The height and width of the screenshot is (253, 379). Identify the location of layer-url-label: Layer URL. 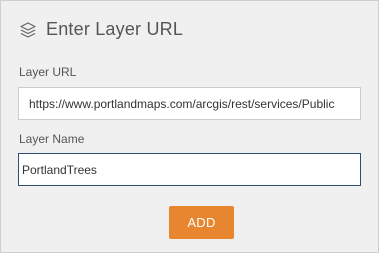
(48, 72).